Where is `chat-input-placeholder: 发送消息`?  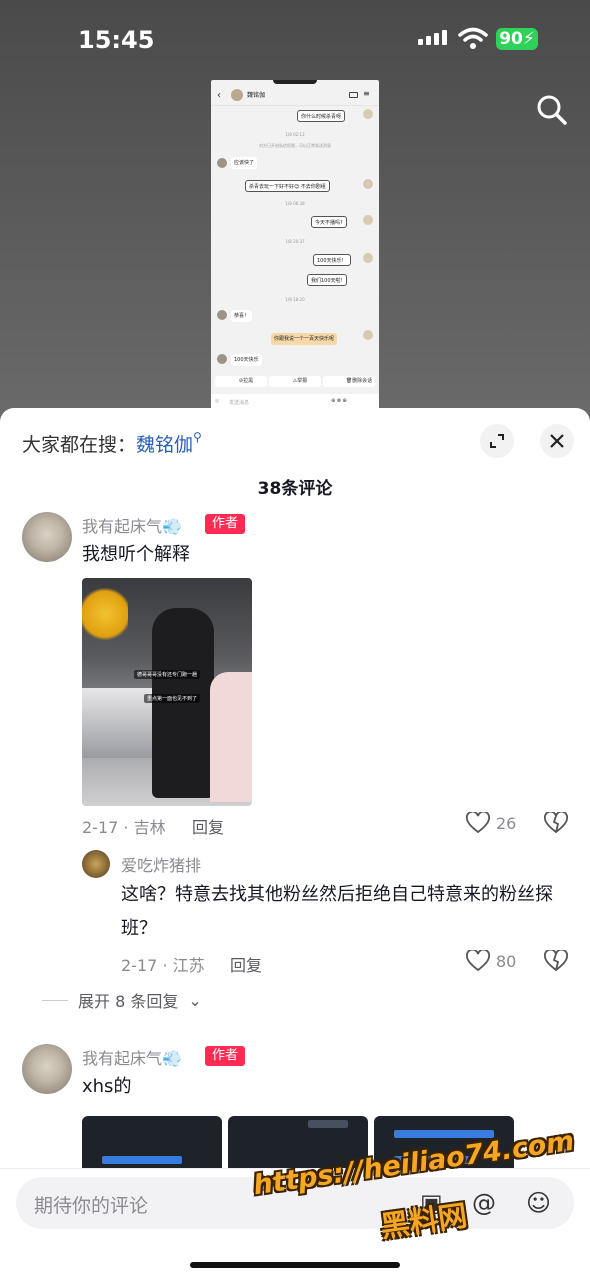
chat-input-placeholder: 发送消息 is located at coordinates (239, 403).